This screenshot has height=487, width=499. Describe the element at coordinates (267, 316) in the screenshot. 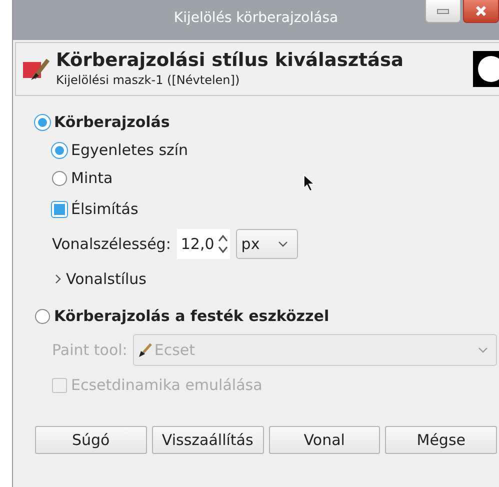

I see `option-radio: Körberajzolás a festék eszközzel` at that location.